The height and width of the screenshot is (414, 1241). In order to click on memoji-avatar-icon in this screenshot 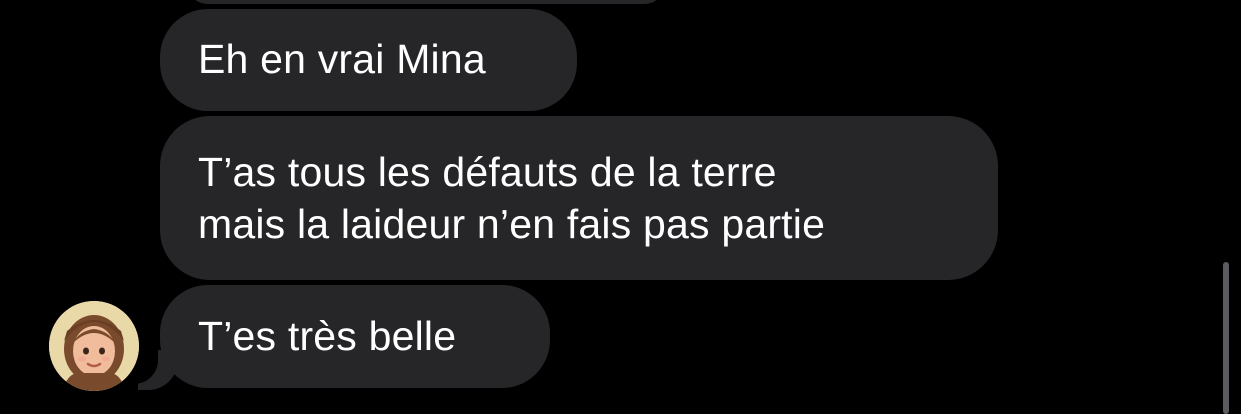, I will do `click(94, 346)`.